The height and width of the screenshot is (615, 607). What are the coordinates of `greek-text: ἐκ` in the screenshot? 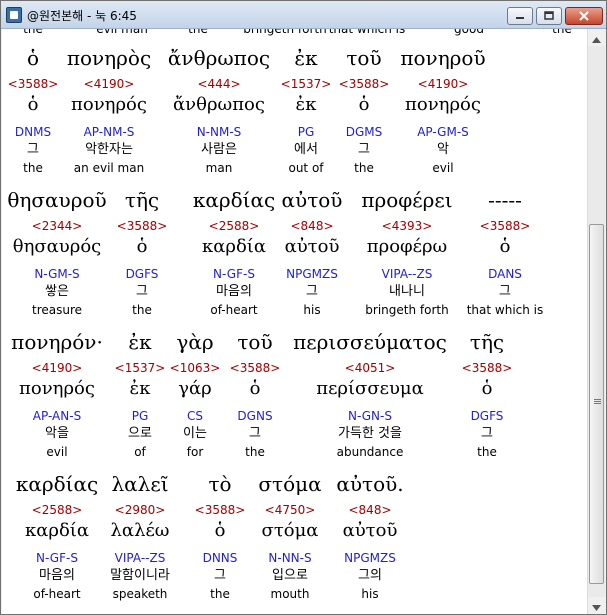 It's located at (306, 58).